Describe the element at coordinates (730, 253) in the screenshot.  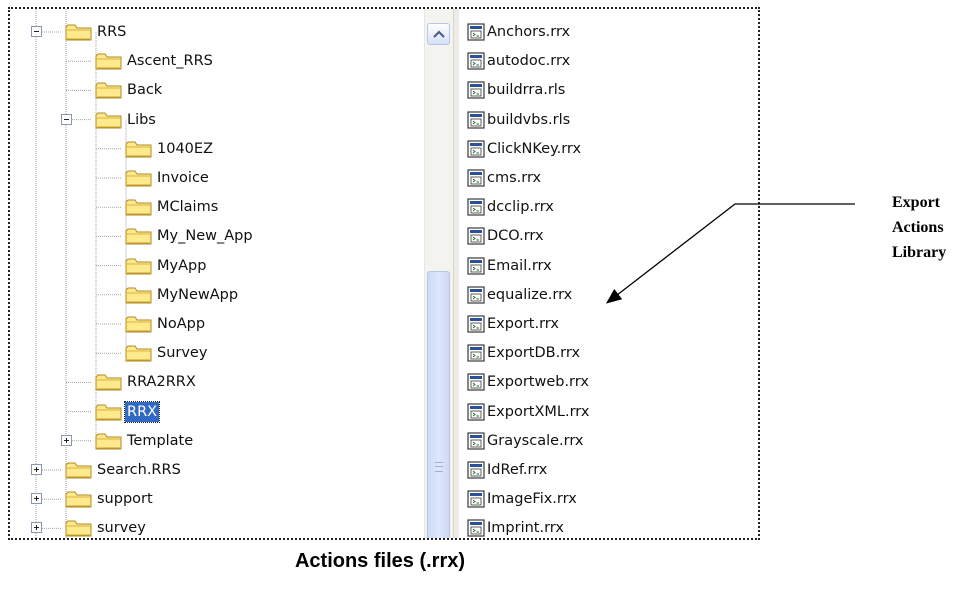
I see `callout-arrow` at that location.